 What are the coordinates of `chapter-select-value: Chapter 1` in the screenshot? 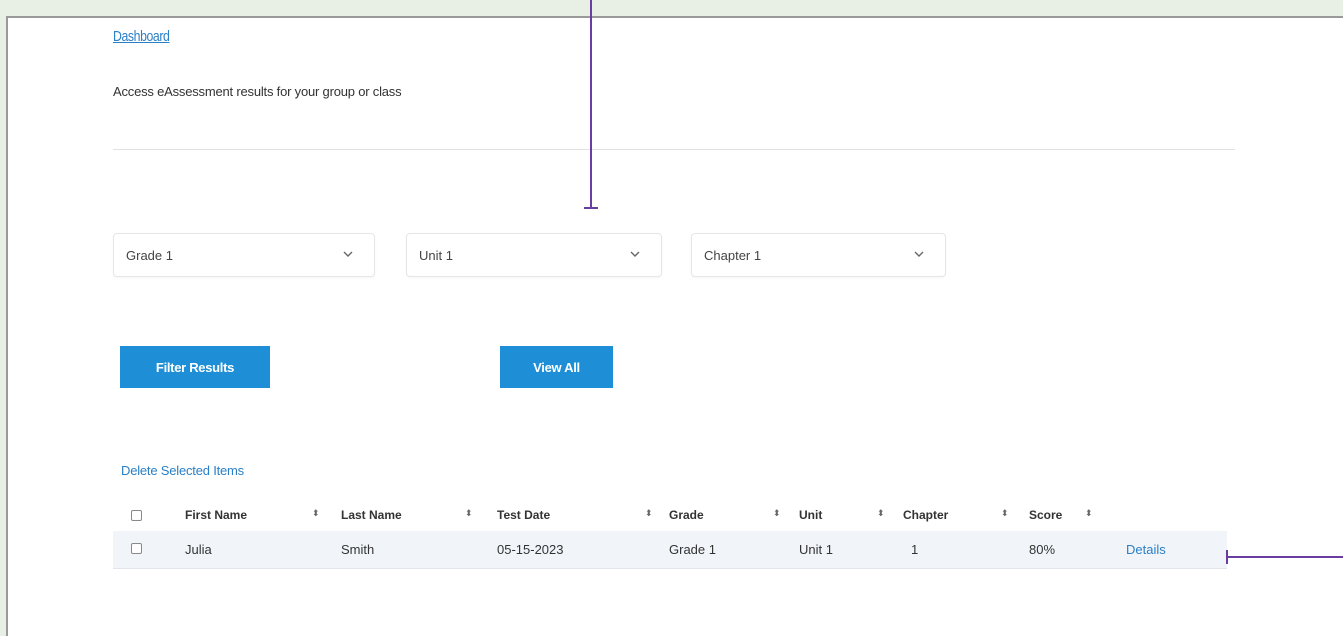 It's located at (733, 255).